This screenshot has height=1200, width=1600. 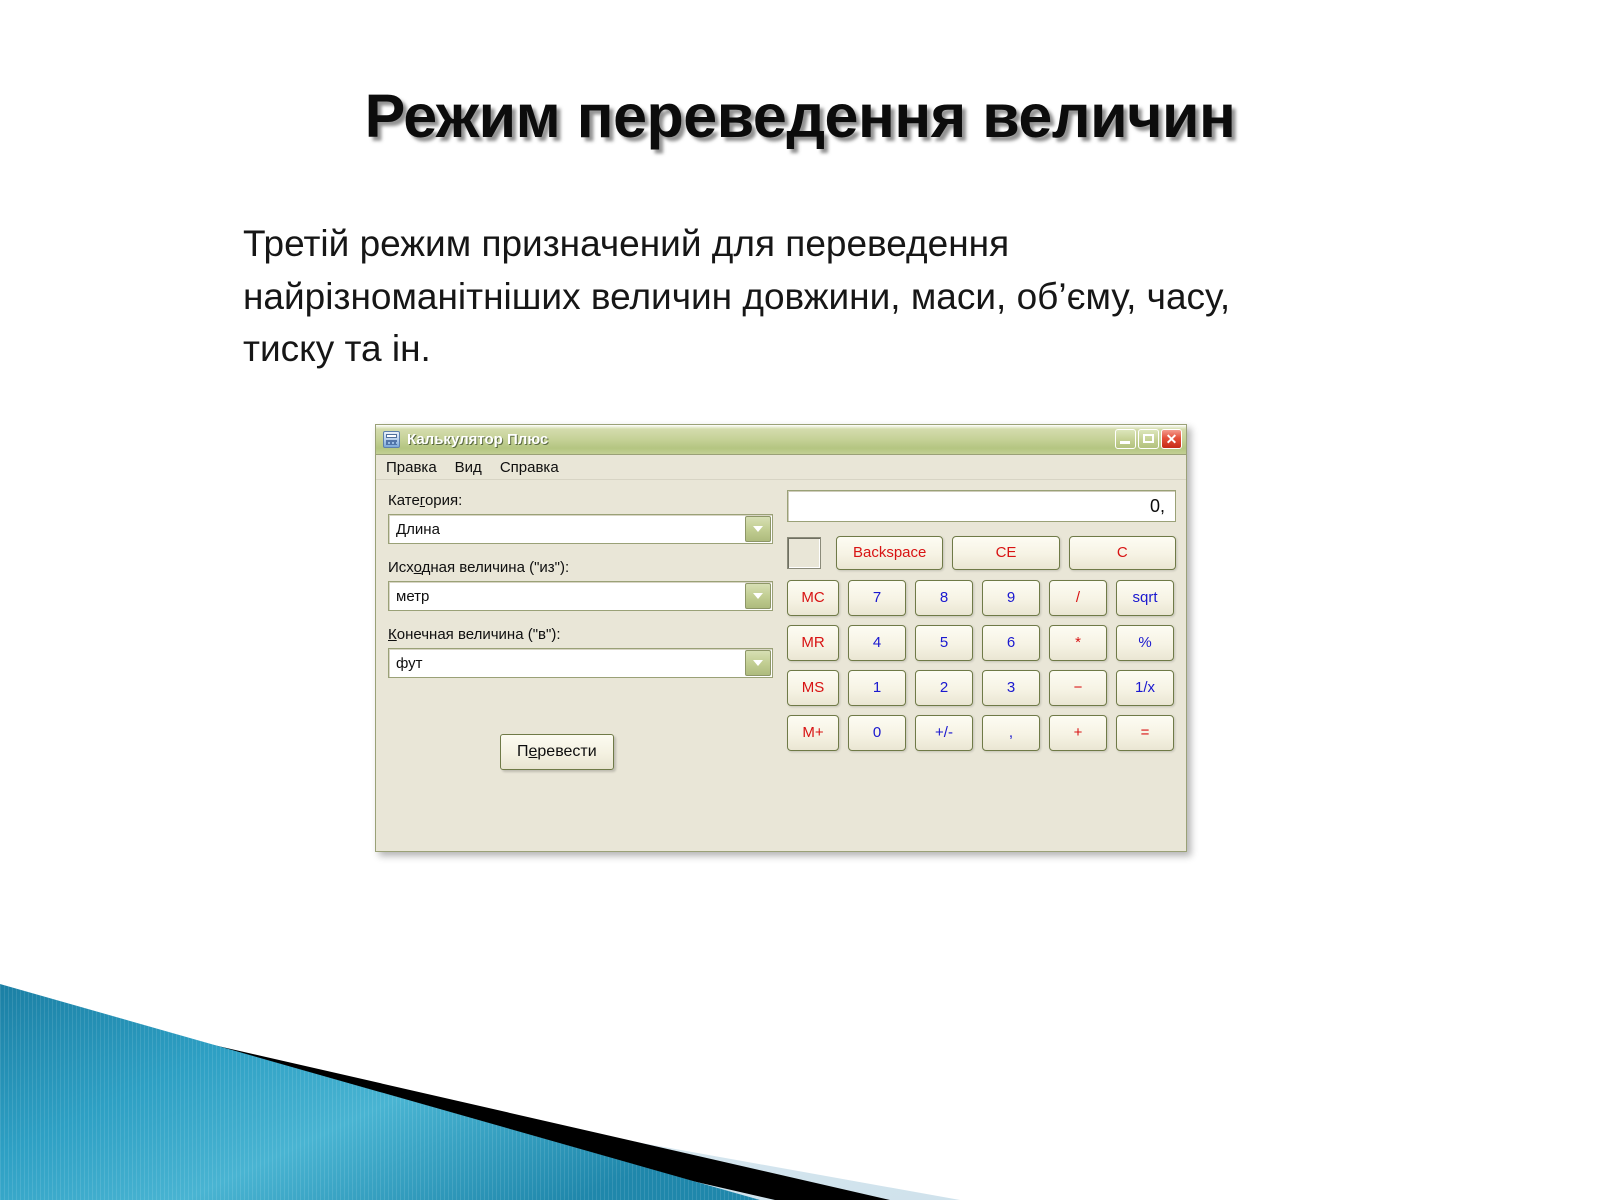 What do you see at coordinates (890, 553) in the screenshot?
I see `backspace-button: Backspace` at bounding box center [890, 553].